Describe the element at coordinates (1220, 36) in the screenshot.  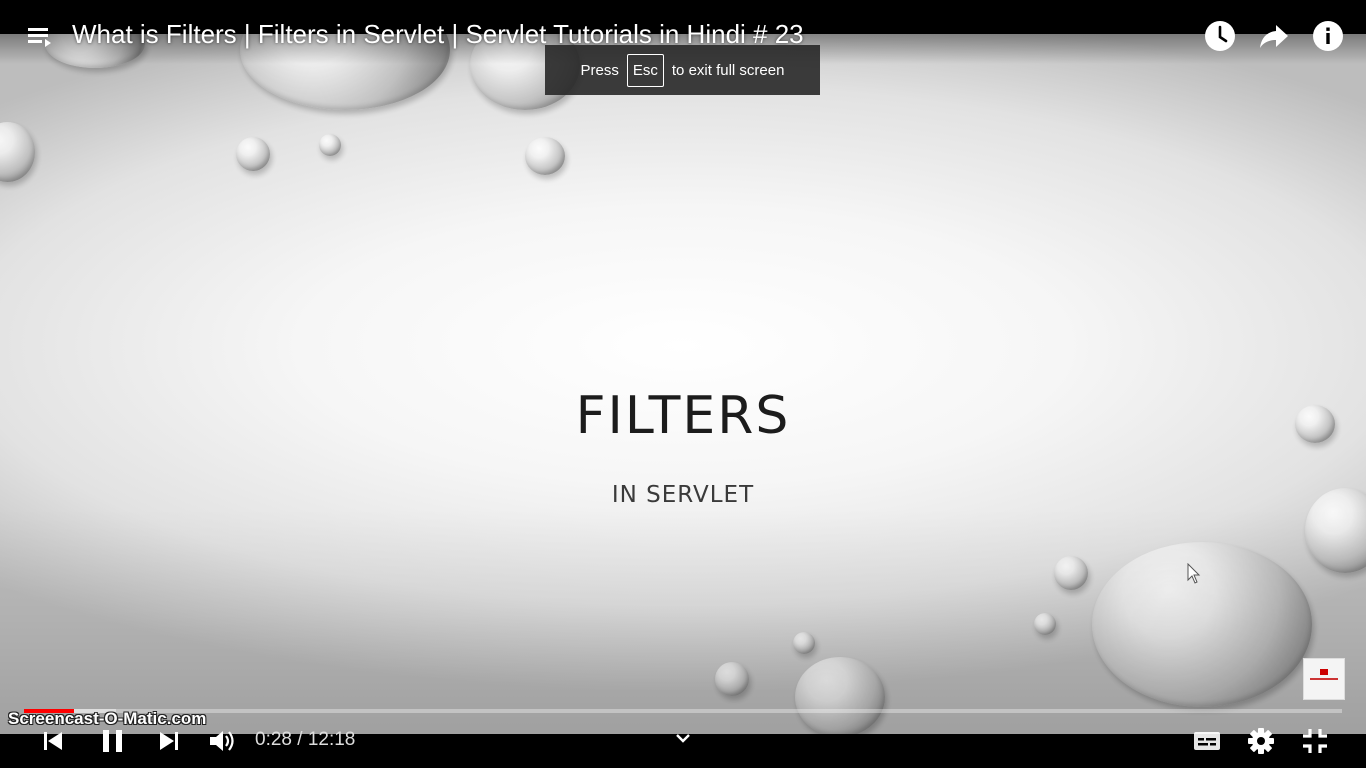
I see `watch-later-icon` at that location.